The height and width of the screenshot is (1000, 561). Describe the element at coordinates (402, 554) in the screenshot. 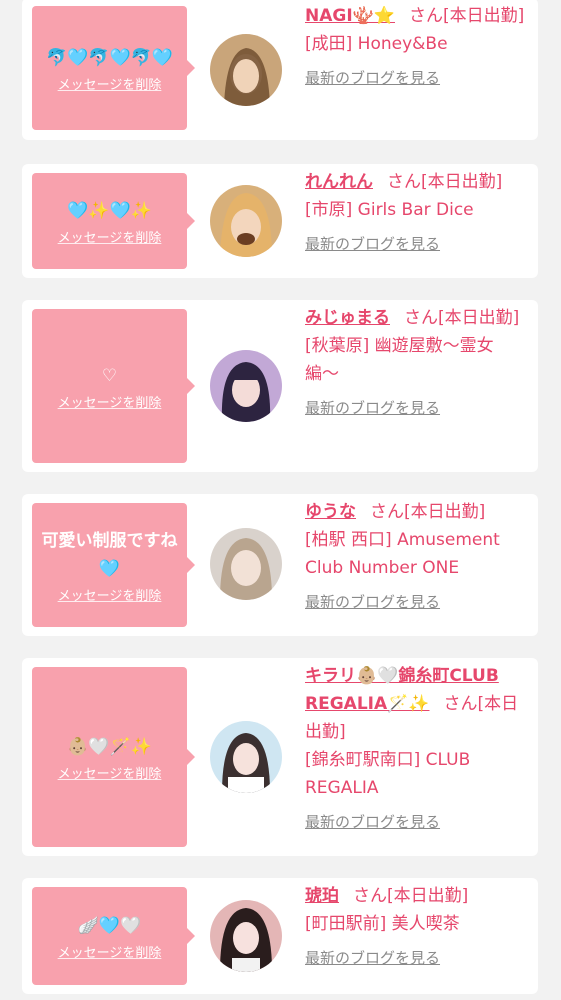

I see `shop-name: [柏駅 西口] Amusement Club Number ONE` at that location.